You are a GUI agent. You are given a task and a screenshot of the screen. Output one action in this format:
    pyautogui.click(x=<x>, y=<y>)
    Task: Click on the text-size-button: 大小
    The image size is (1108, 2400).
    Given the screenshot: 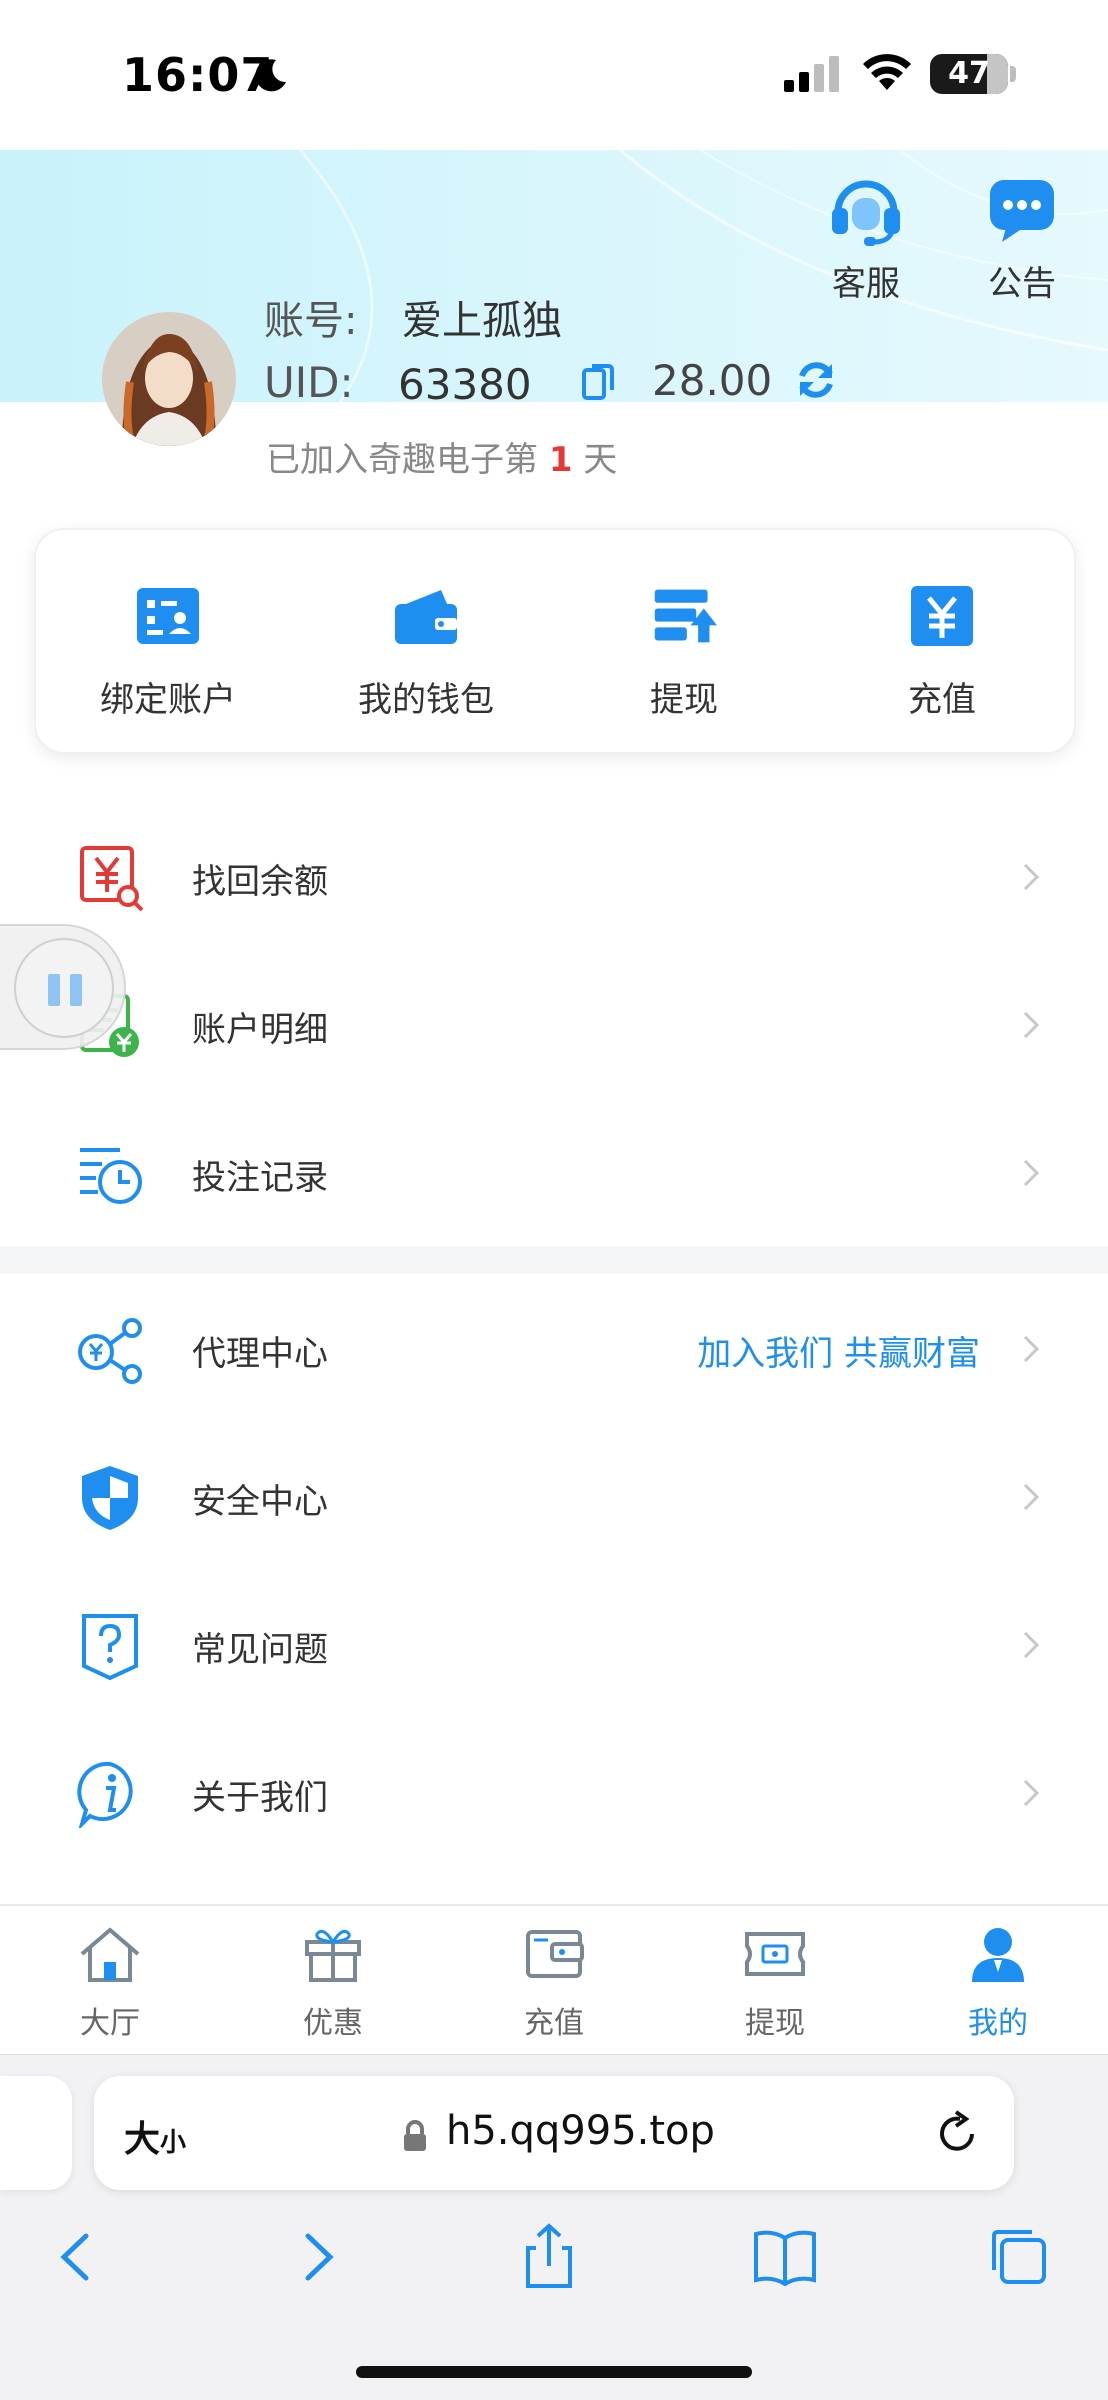 What is the action you would take?
    pyautogui.click(x=155, y=2136)
    